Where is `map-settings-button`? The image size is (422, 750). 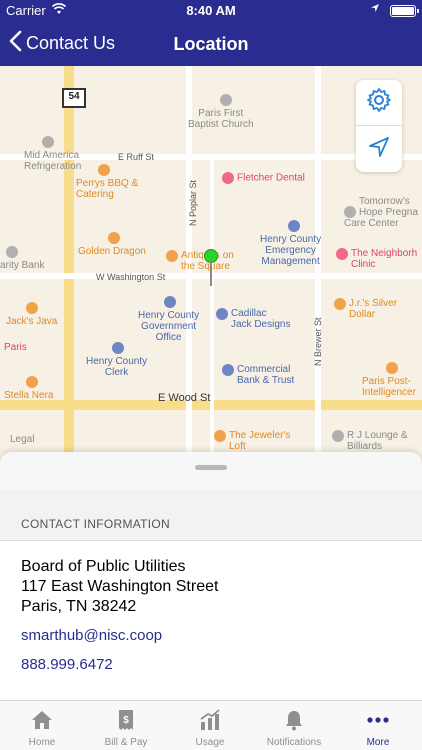 map-settings-button is located at coordinates (379, 103).